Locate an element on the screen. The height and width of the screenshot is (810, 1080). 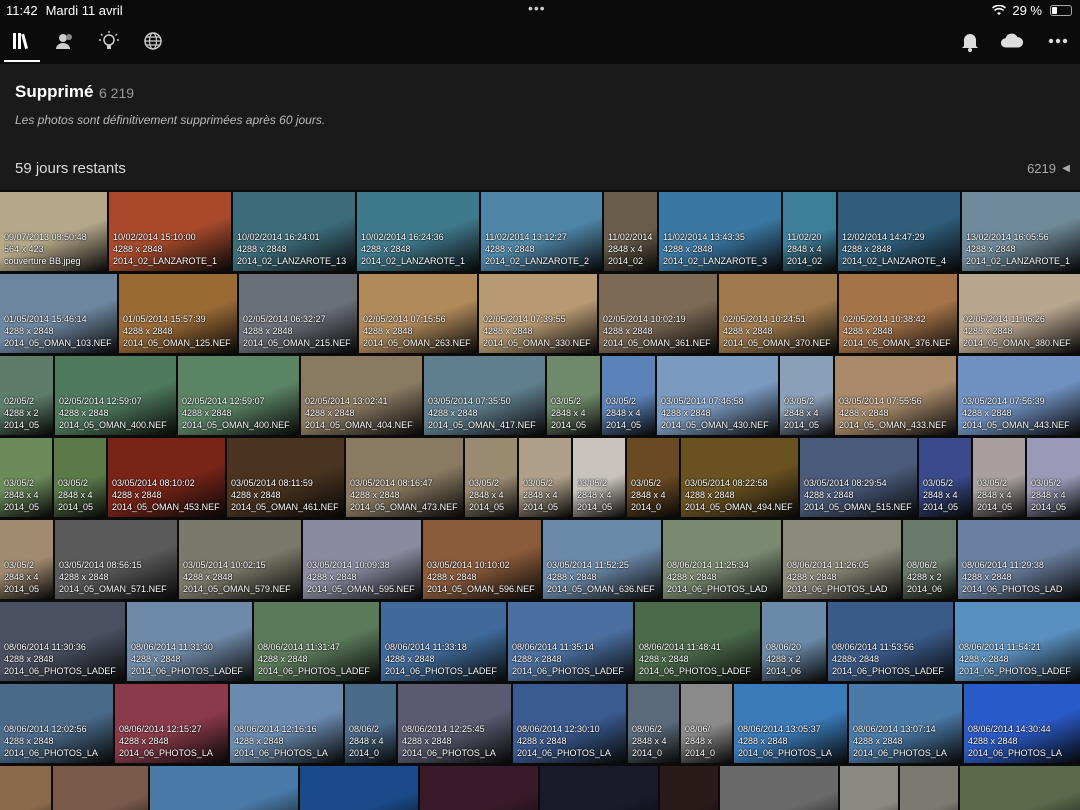
photo-thumbnail: 23/08/2014 22:56:55 is located at coordinates (599, 788).